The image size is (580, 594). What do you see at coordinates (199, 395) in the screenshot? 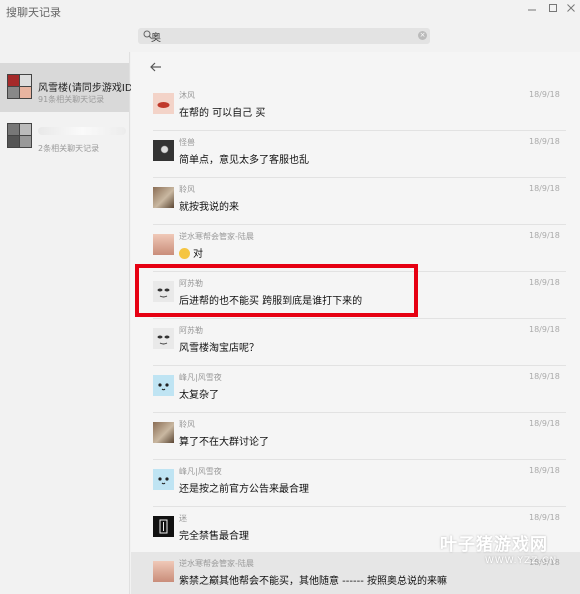
I see `message-text: 太复杂了` at bounding box center [199, 395].